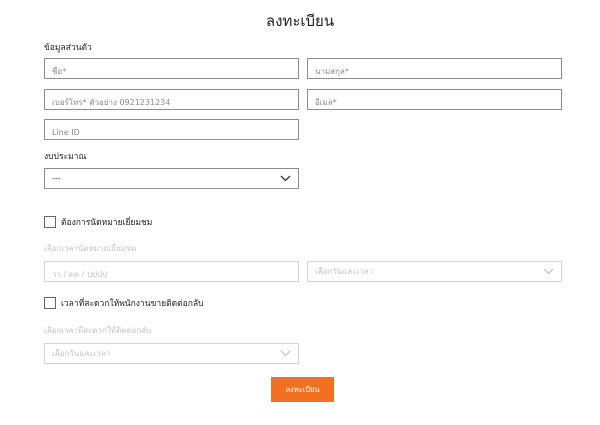 The height and width of the screenshot is (425, 600). What do you see at coordinates (98, 330) in the screenshot?
I see `callback-hint: เลือกเวลาที่สะดวกให้ติดต่อกลับ` at bounding box center [98, 330].